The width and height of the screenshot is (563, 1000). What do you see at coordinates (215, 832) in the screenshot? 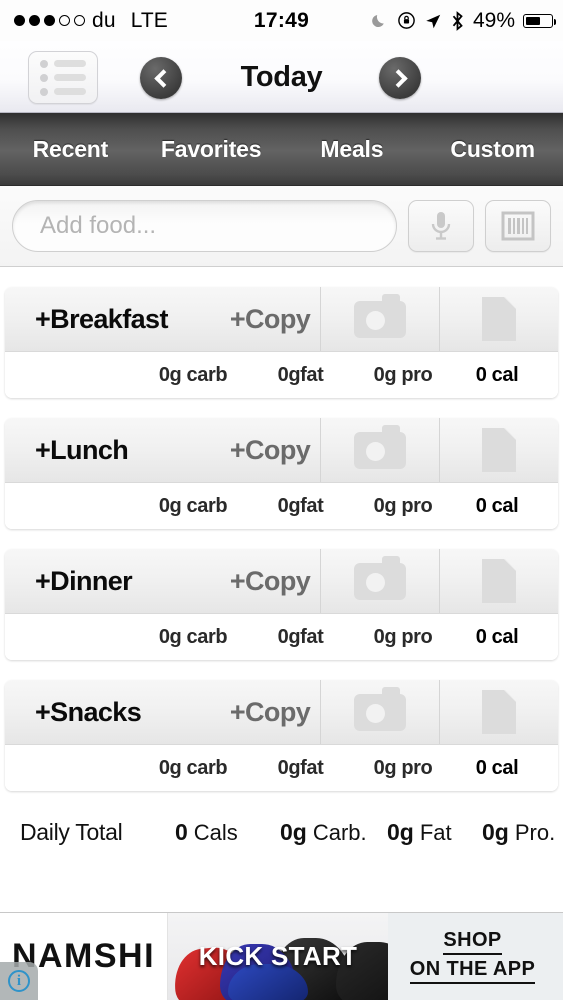
I see `daily-total-calories-unit: Cals` at bounding box center [215, 832].